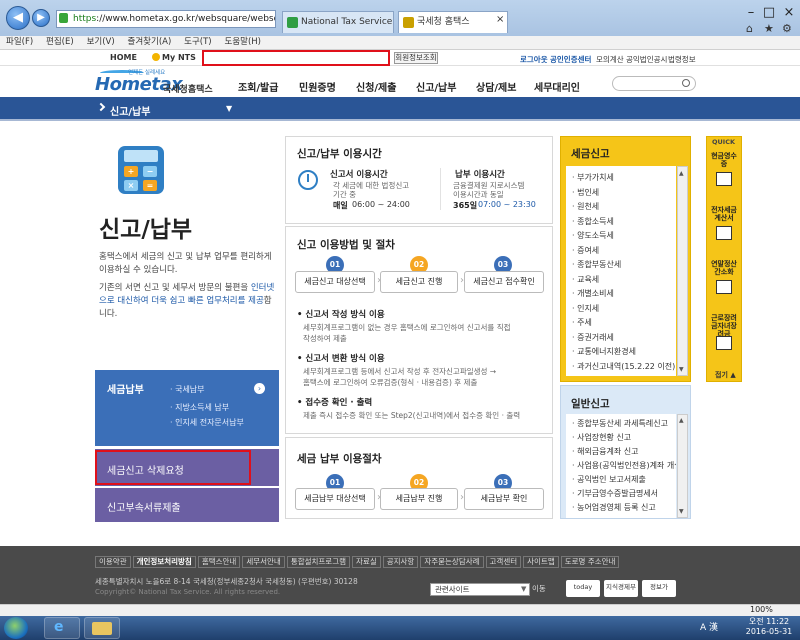 Image resolution: width=800 pixels, height=640 pixels. Describe the element at coordinates (150, 42) in the screenshot. I see `menu-favorites: 즐겨찾기(A)` at that location.